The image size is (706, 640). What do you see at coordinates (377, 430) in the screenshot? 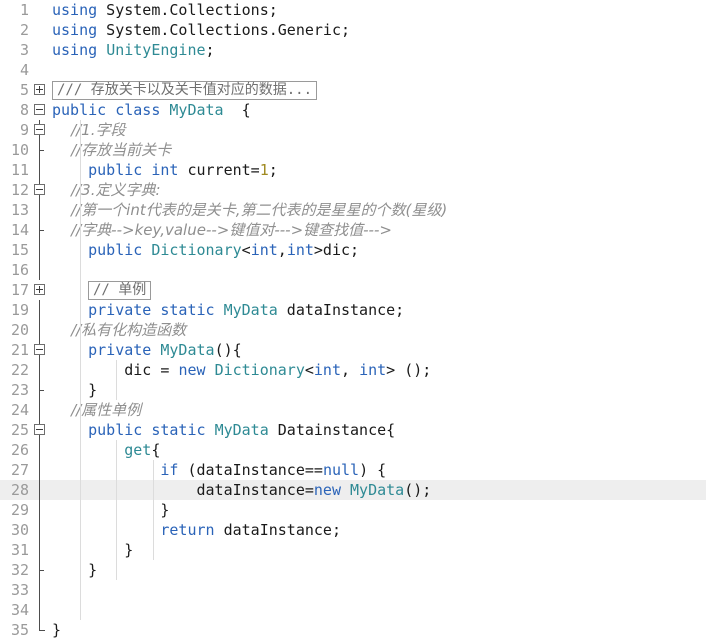
I see `code-text: public static MyData Datainstance{` at bounding box center [377, 430].